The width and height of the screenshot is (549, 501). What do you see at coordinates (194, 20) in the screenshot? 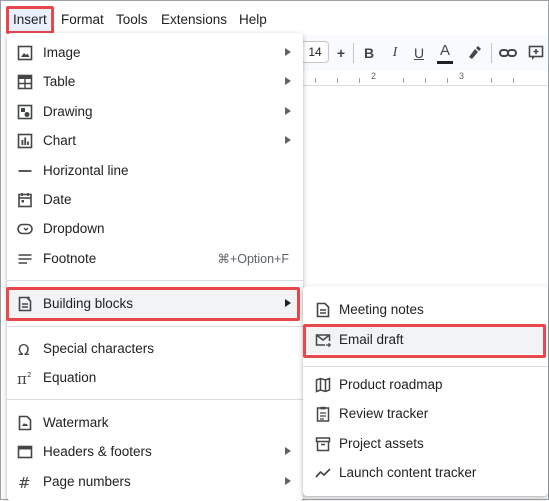
I see `menu-extensions: Extensions` at bounding box center [194, 20].